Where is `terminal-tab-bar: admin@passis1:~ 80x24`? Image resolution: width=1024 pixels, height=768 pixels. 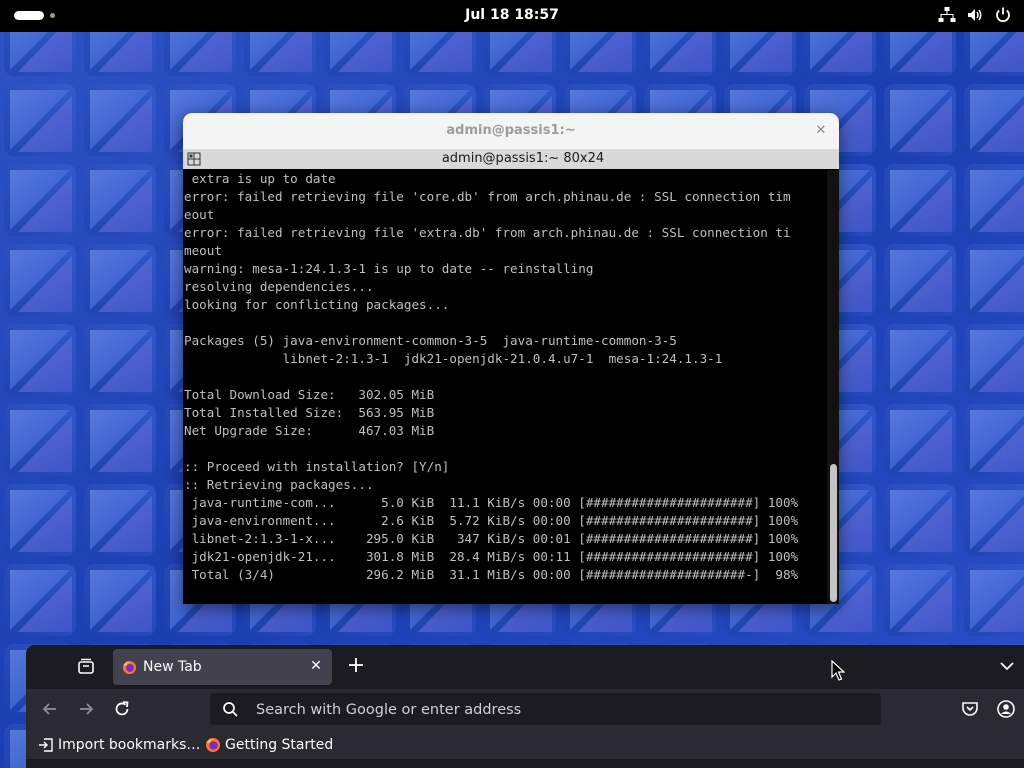
terminal-tab-bar: admin@passis1:~ 80x24 is located at coordinates (511, 159).